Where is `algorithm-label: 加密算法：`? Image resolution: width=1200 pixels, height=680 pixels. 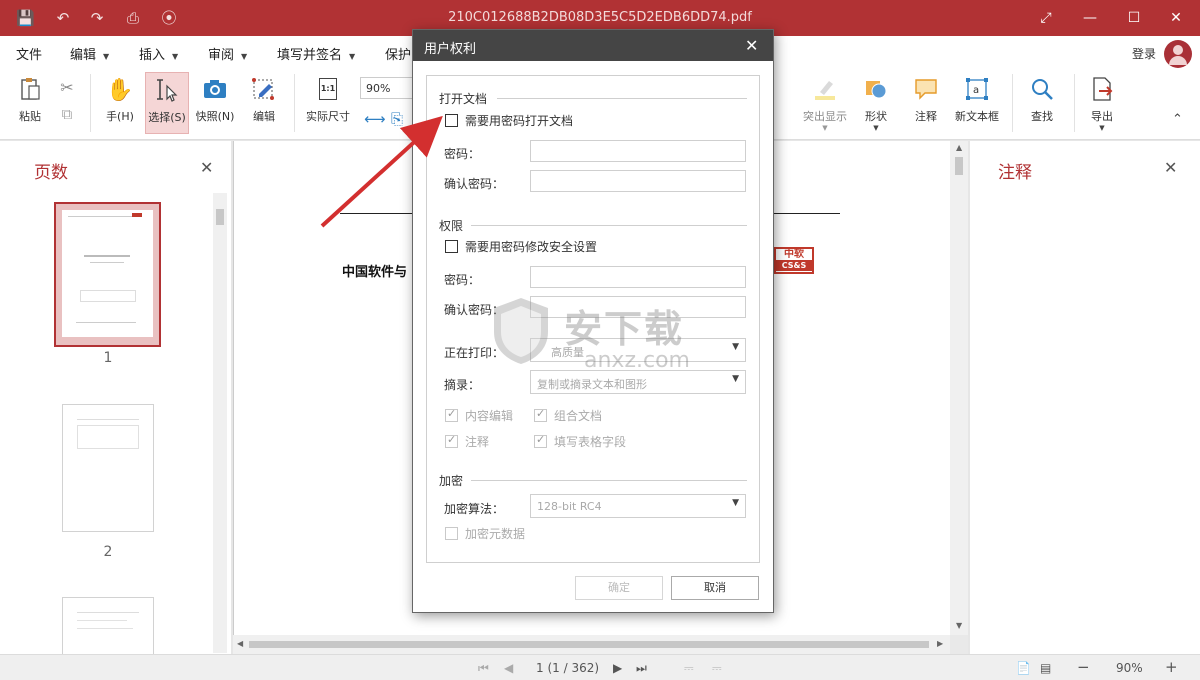 algorithm-label: 加密算法： is located at coordinates (474, 509).